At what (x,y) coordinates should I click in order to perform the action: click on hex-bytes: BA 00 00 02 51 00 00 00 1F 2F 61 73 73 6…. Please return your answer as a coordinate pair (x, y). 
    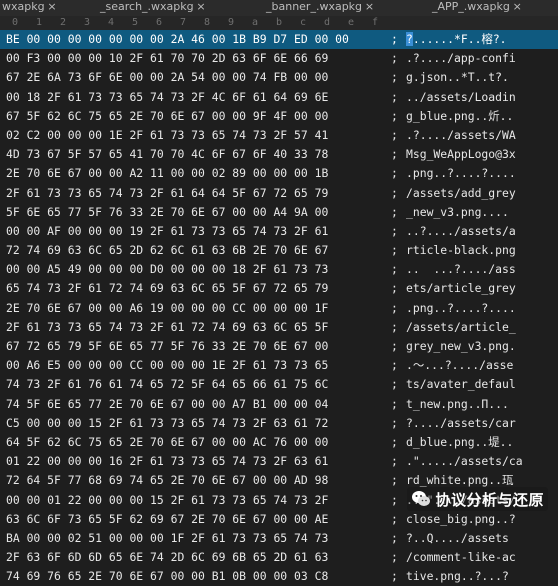
    Looking at the image, I should click on (198, 538).